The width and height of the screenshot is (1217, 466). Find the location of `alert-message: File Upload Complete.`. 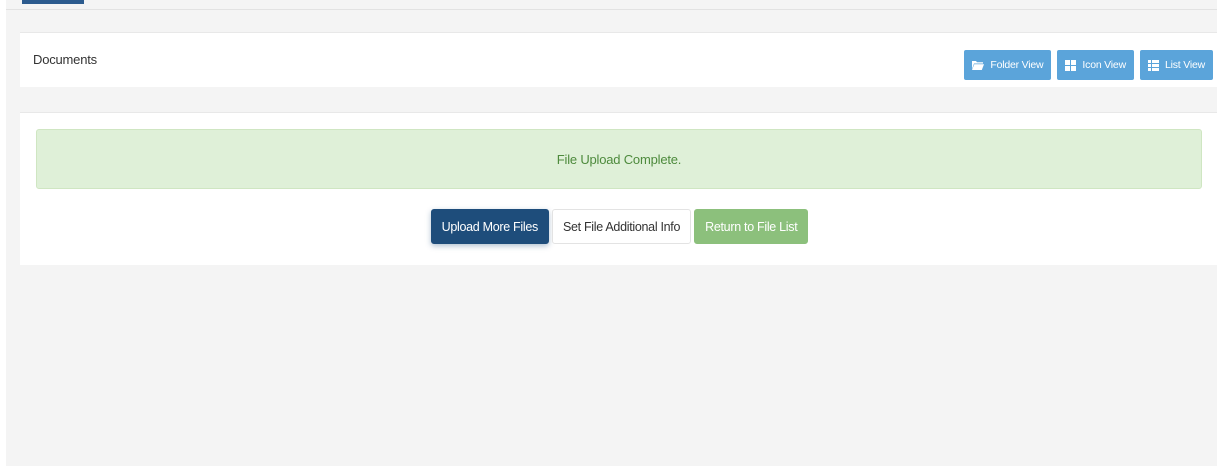

alert-message: File Upload Complete. is located at coordinates (619, 159).